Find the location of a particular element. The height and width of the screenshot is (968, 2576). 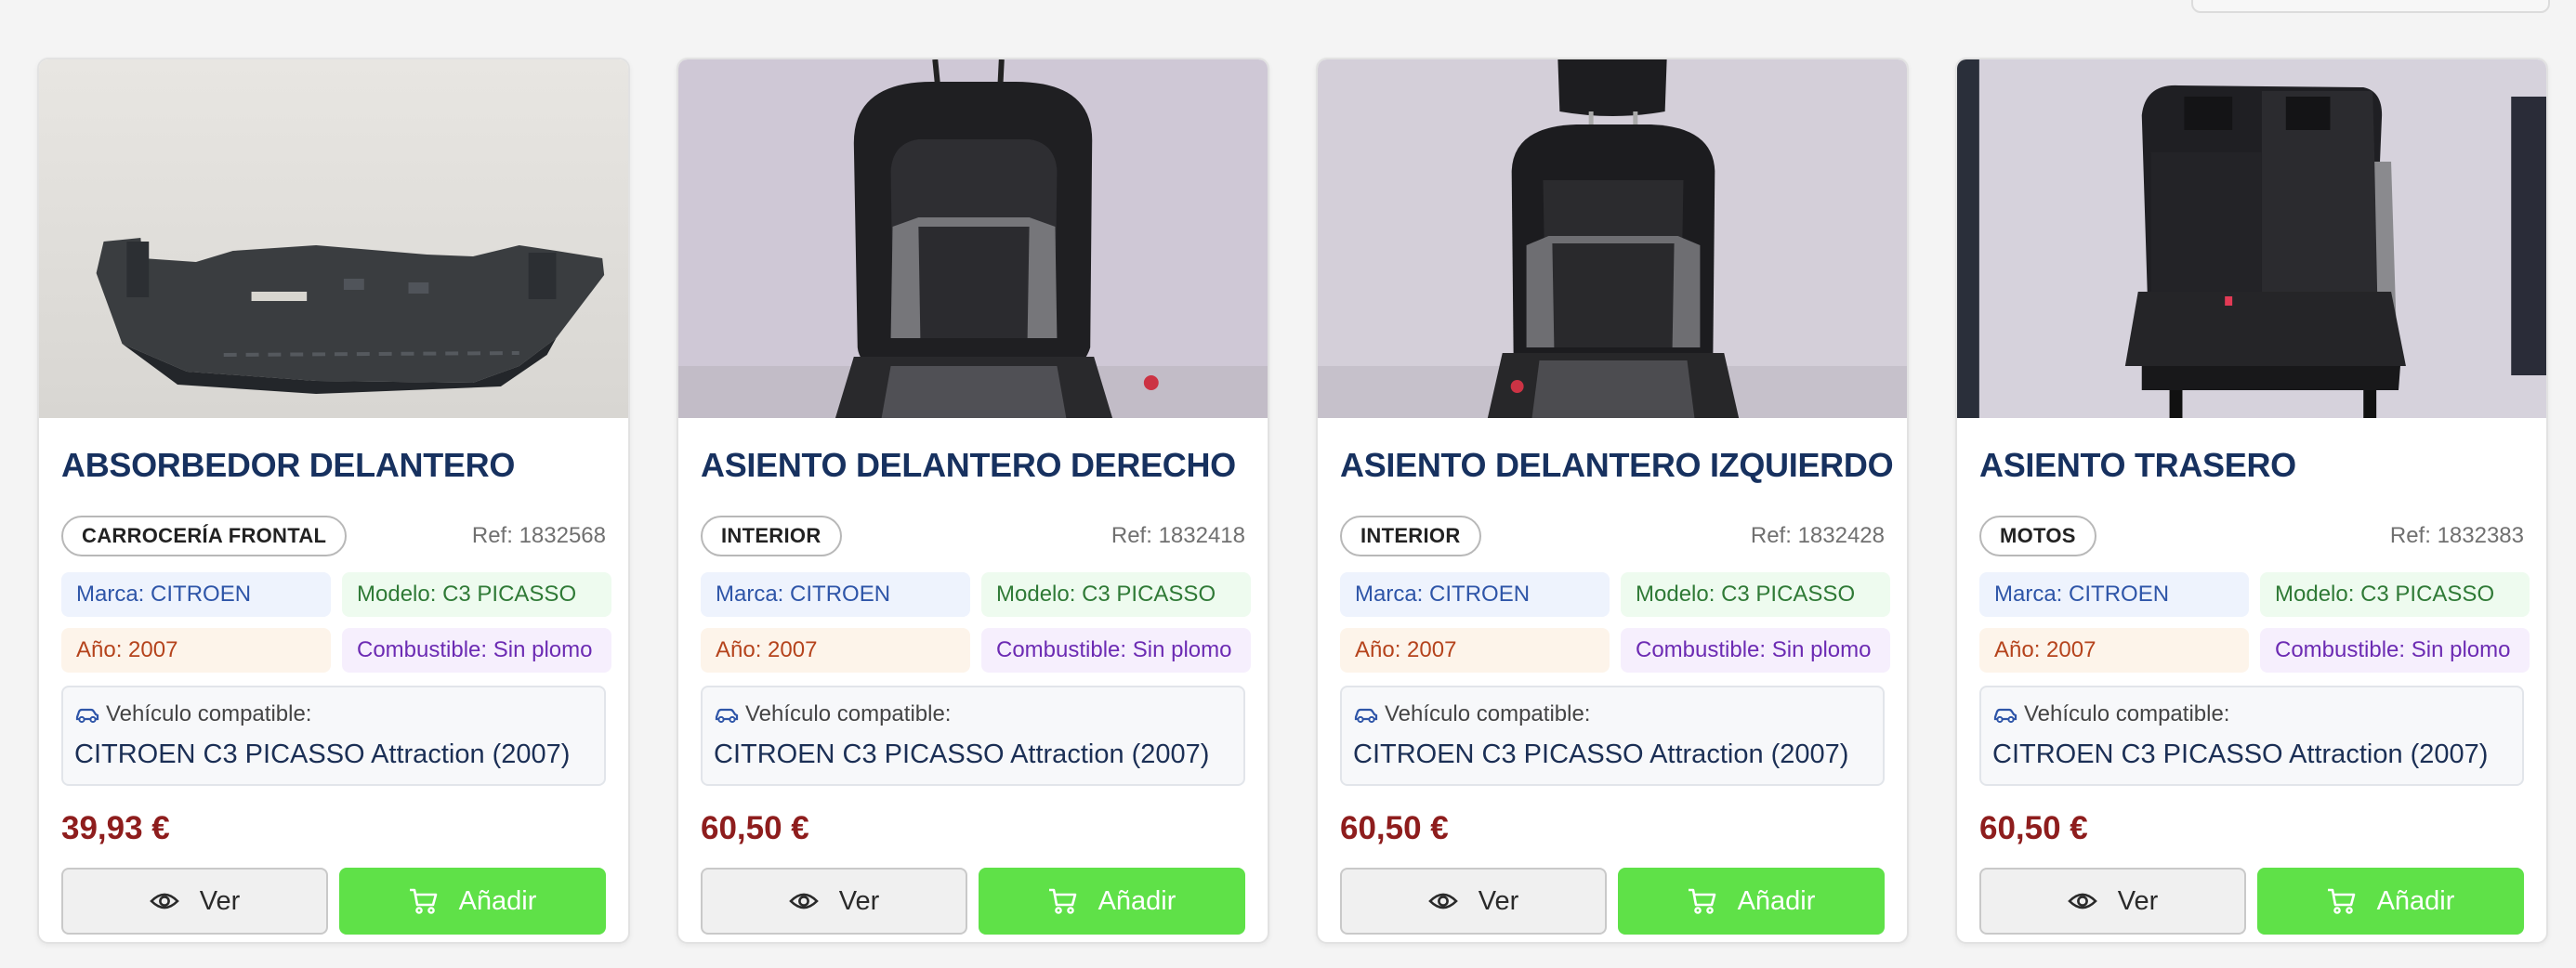

category-badge: MOTOS is located at coordinates (2037, 536).